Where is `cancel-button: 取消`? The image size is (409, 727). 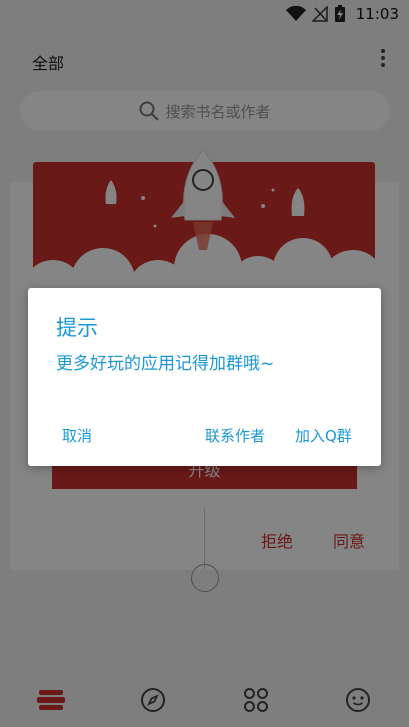
cancel-button: 取消 is located at coordinates (77, 435).